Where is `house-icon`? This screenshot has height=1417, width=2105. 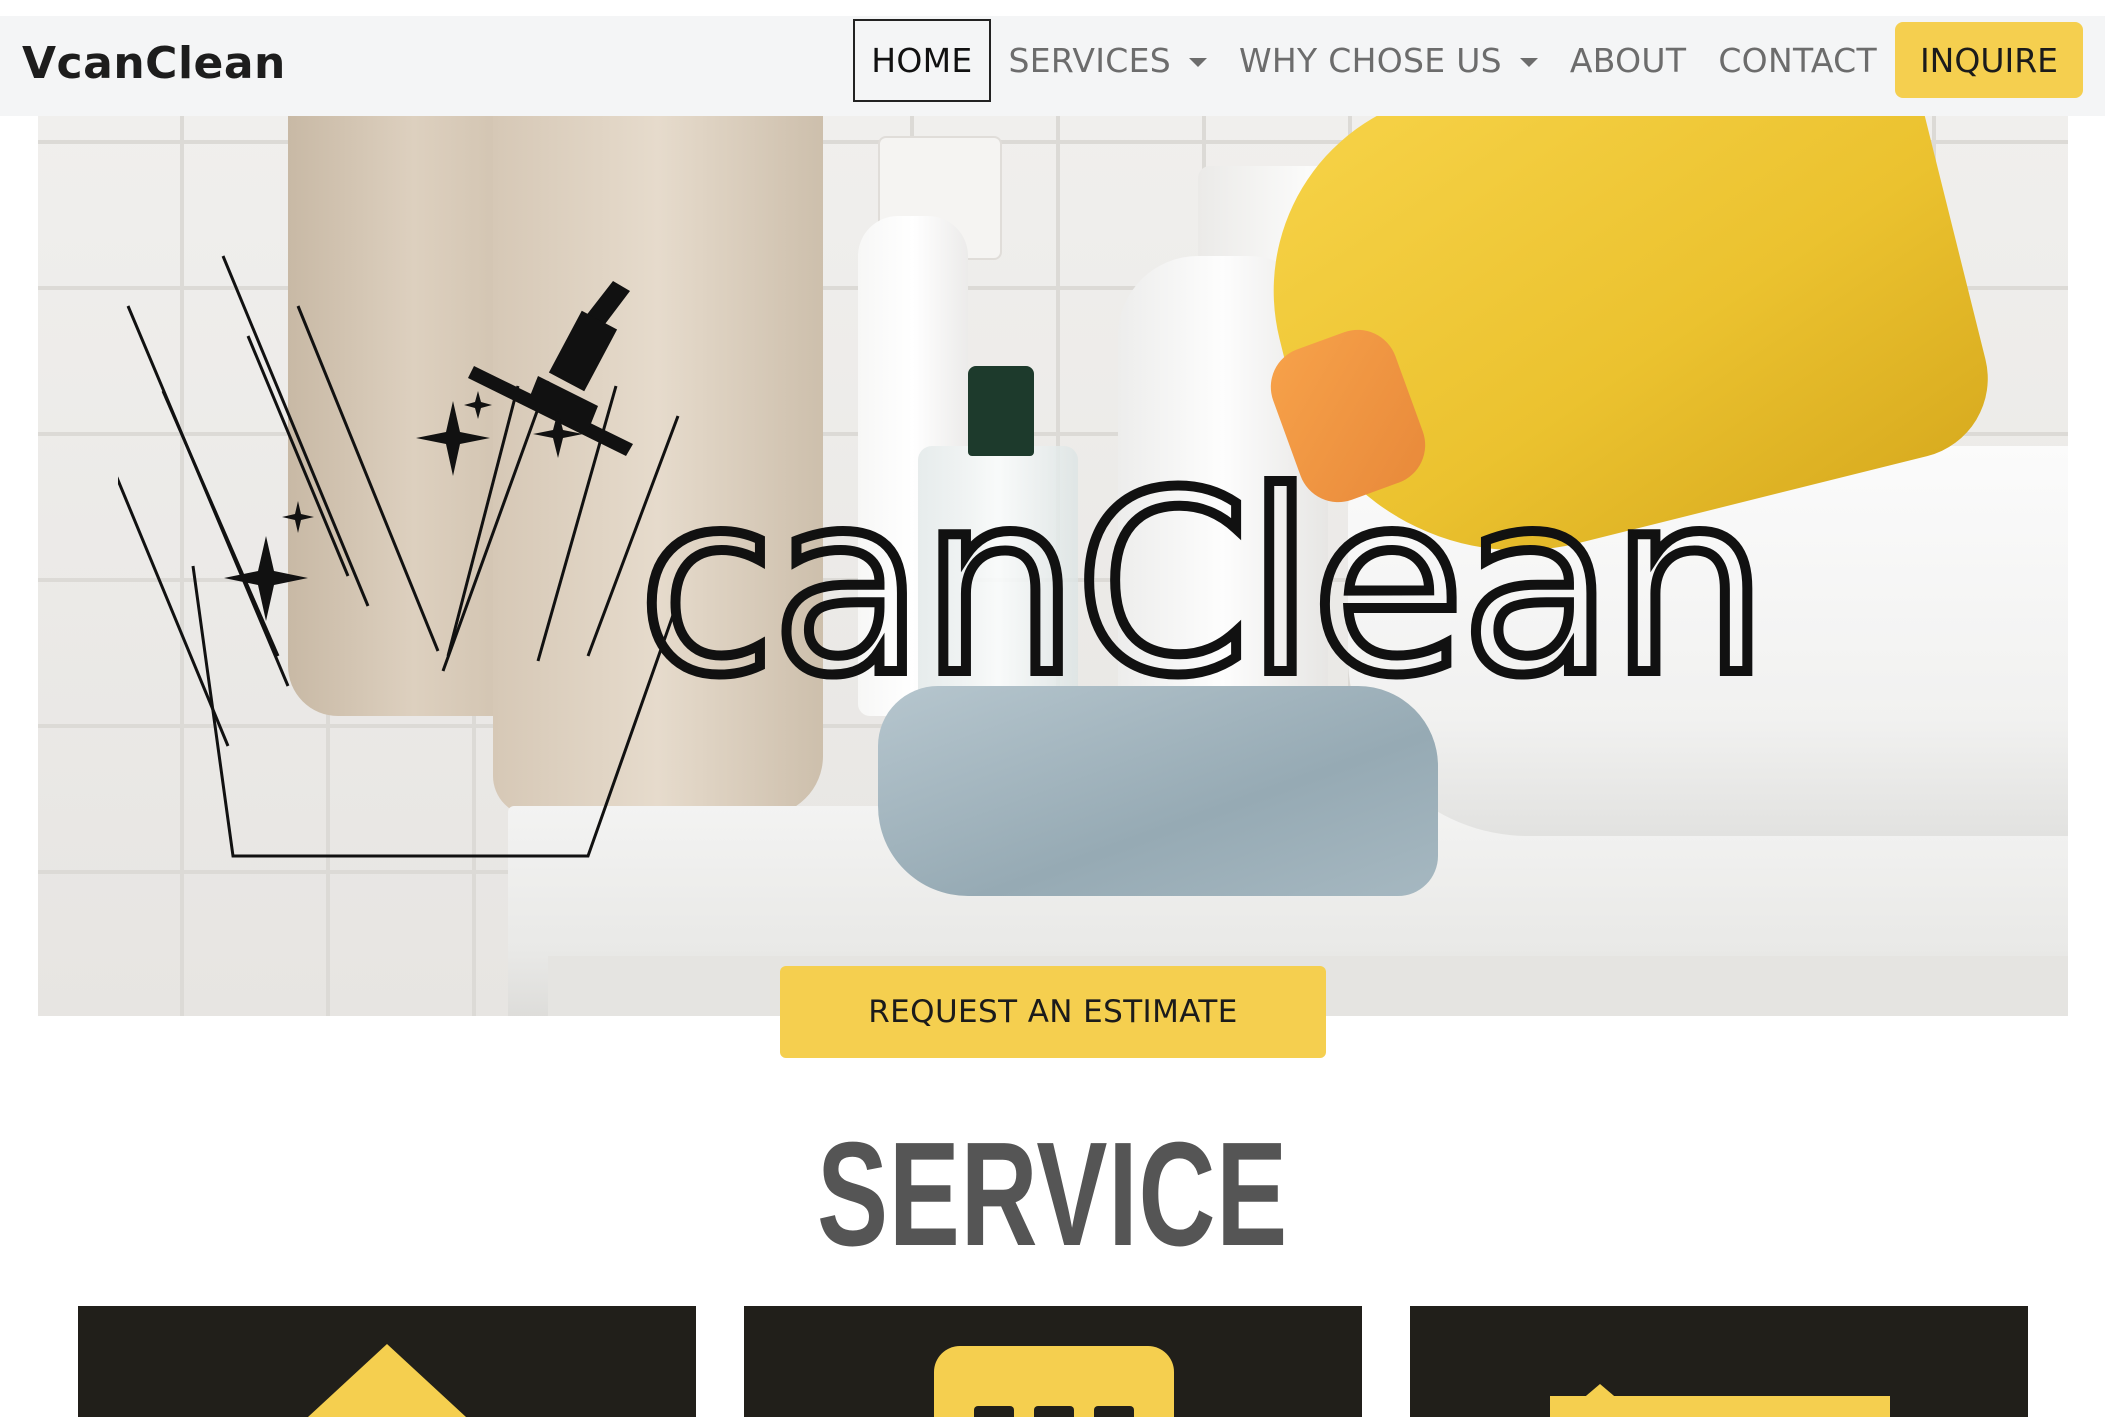 house-icon is located at coordinates (387, 1380).